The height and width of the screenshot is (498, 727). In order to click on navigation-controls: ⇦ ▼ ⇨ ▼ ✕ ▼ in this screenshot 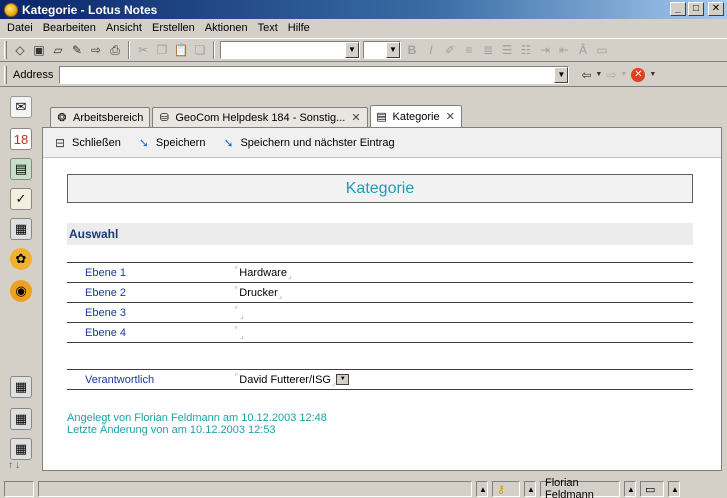, I will do `click(618, 74)`.